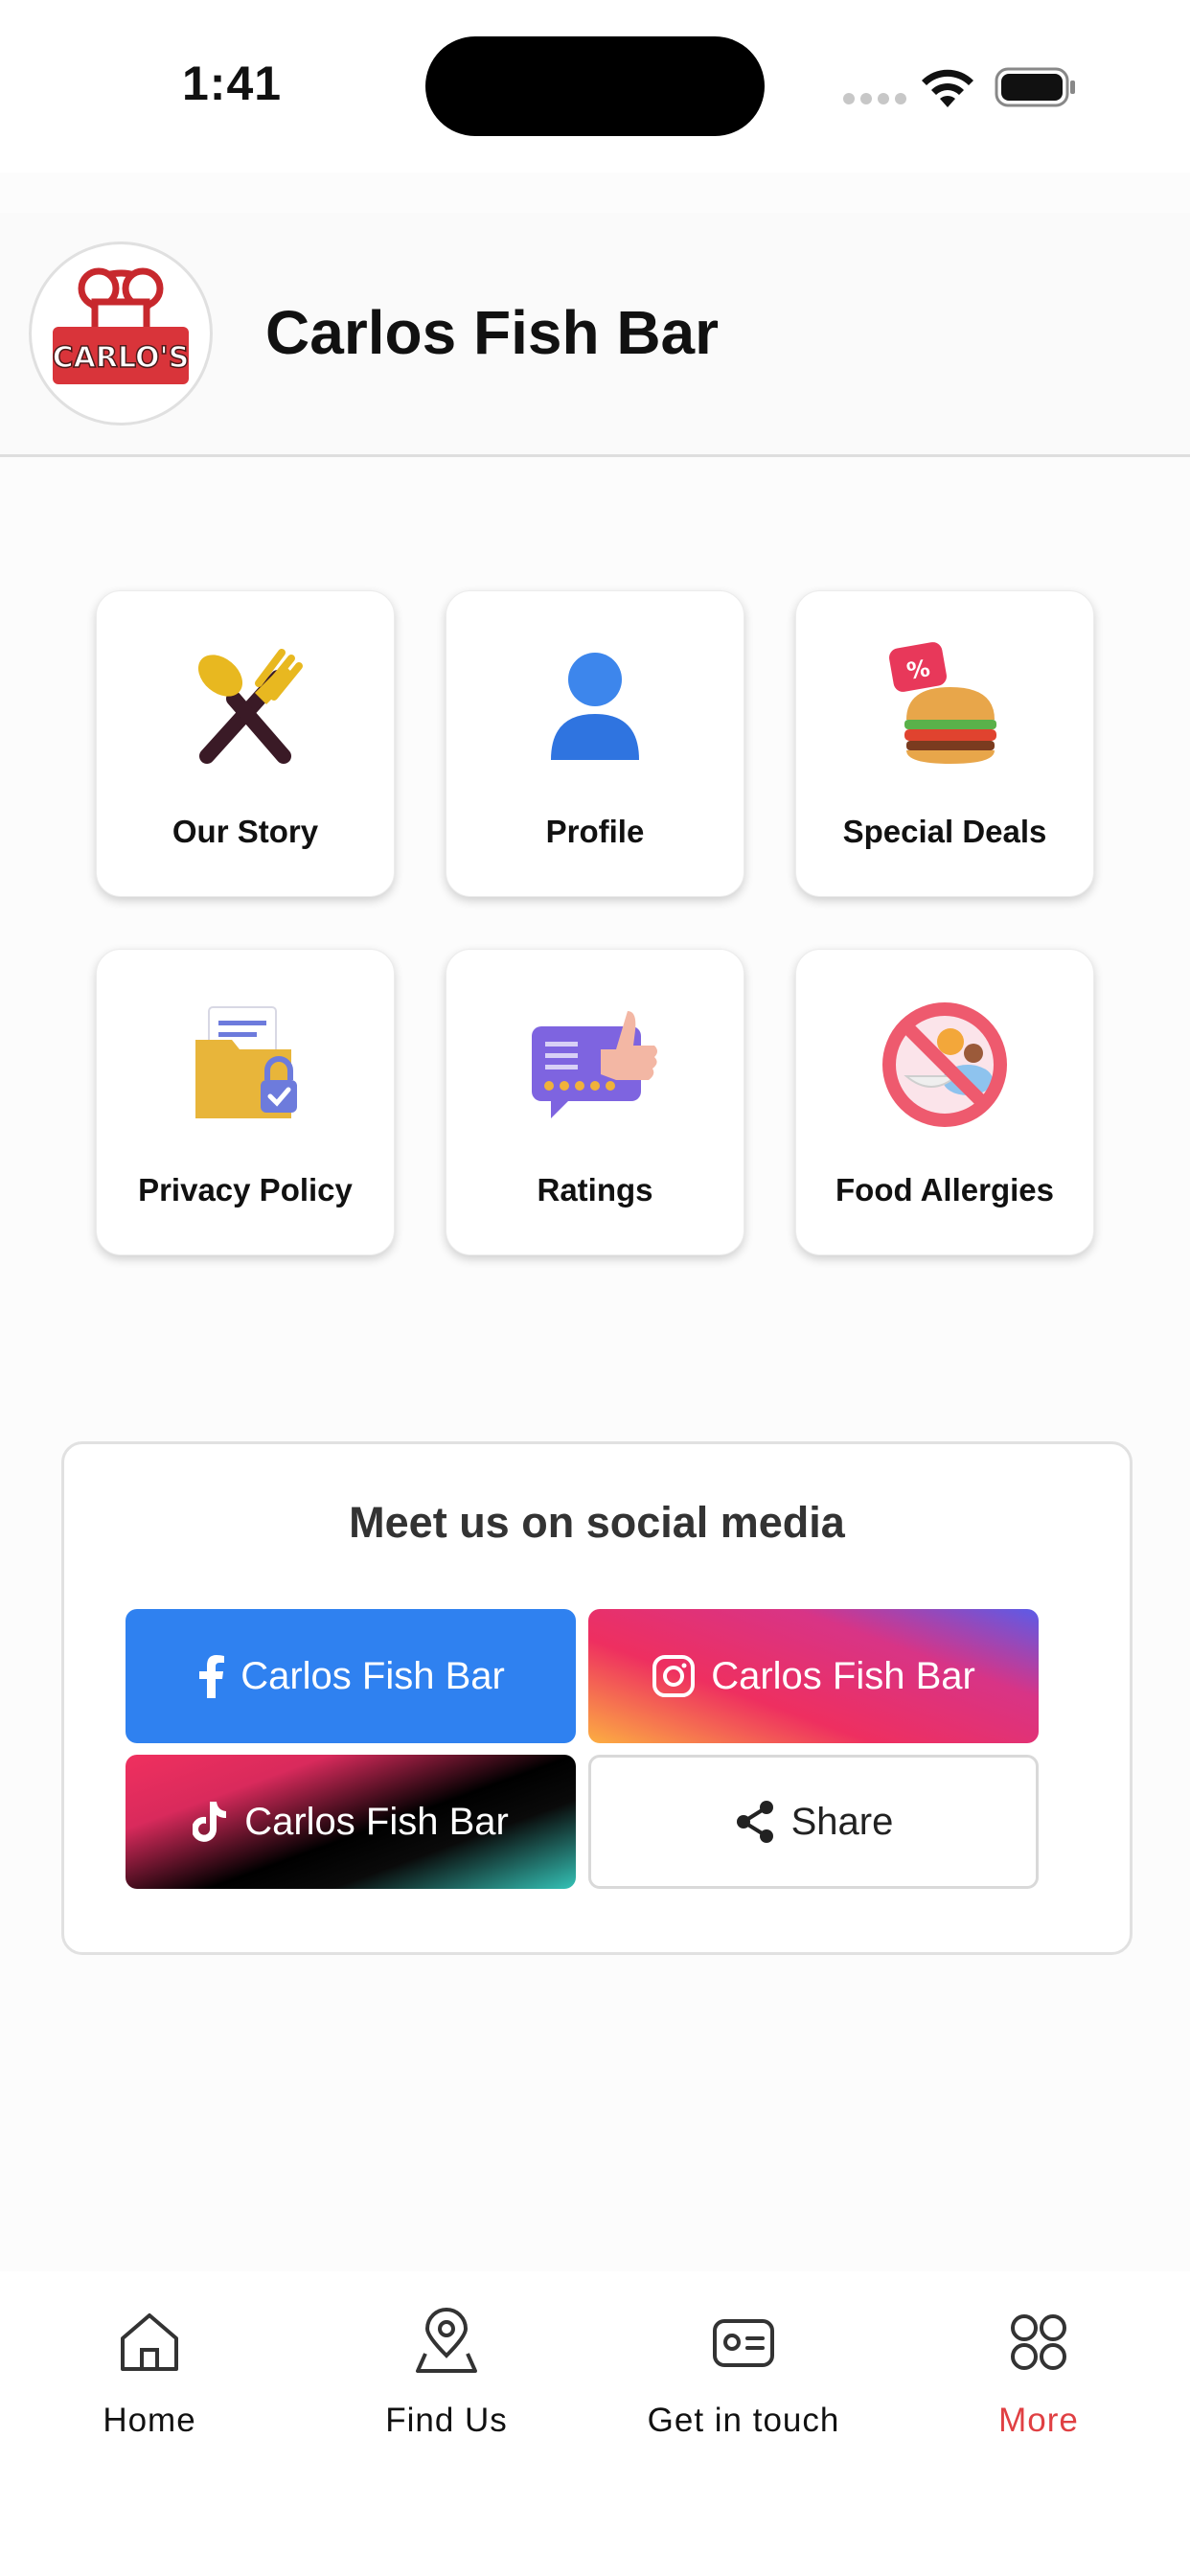  Describe the element at coordinates (595, 831) in the screenshot. I see `tile-label: Profile` at that location.